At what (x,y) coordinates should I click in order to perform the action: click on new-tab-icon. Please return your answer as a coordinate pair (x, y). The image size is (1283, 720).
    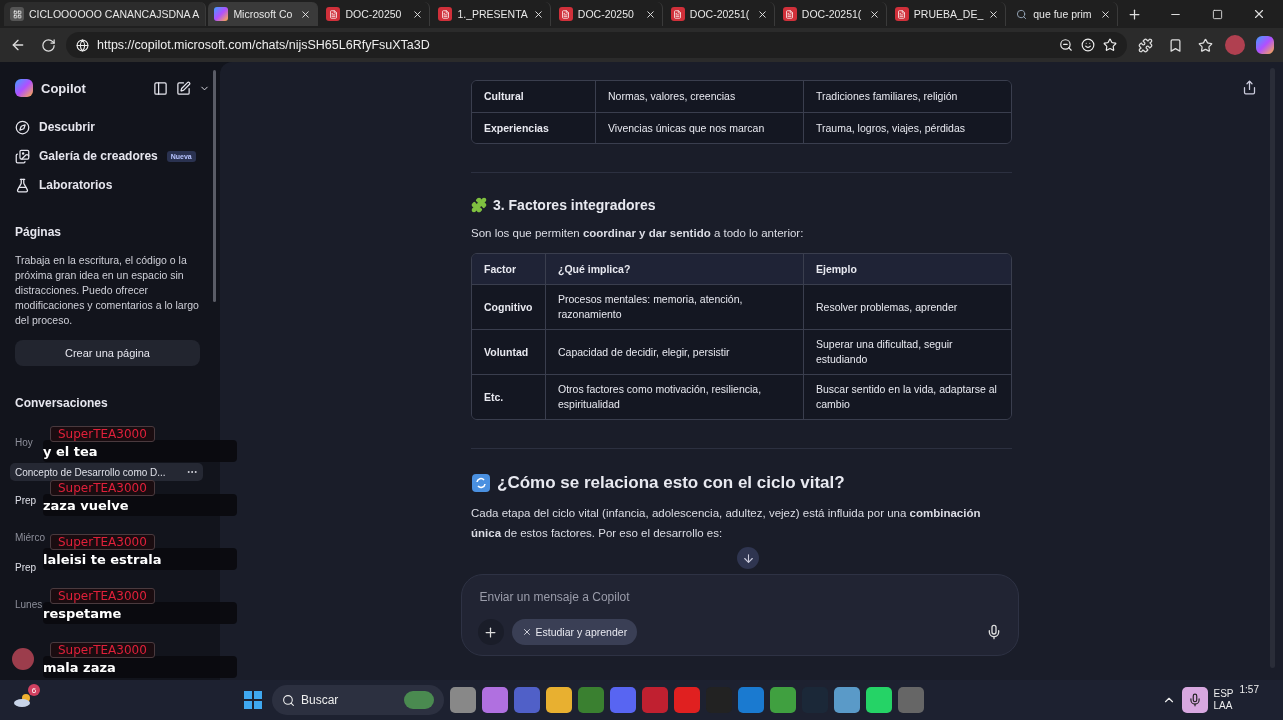
    Looking at the image, I should click on (1134, 14).